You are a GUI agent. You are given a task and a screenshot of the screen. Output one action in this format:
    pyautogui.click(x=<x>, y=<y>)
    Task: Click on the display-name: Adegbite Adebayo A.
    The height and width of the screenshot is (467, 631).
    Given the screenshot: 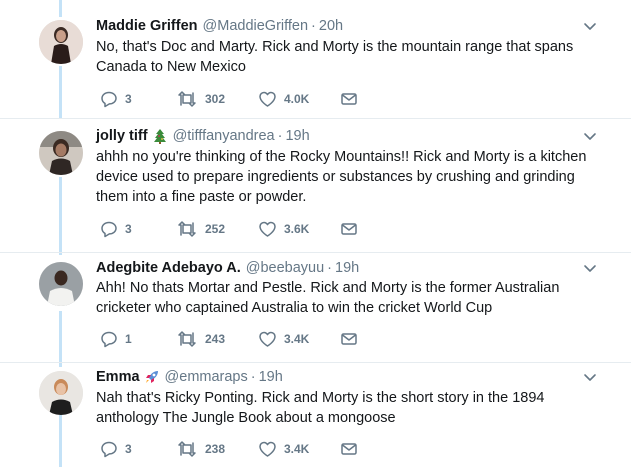 What is the action you would take?
    pyautogui.click(x=168, y=268)
    